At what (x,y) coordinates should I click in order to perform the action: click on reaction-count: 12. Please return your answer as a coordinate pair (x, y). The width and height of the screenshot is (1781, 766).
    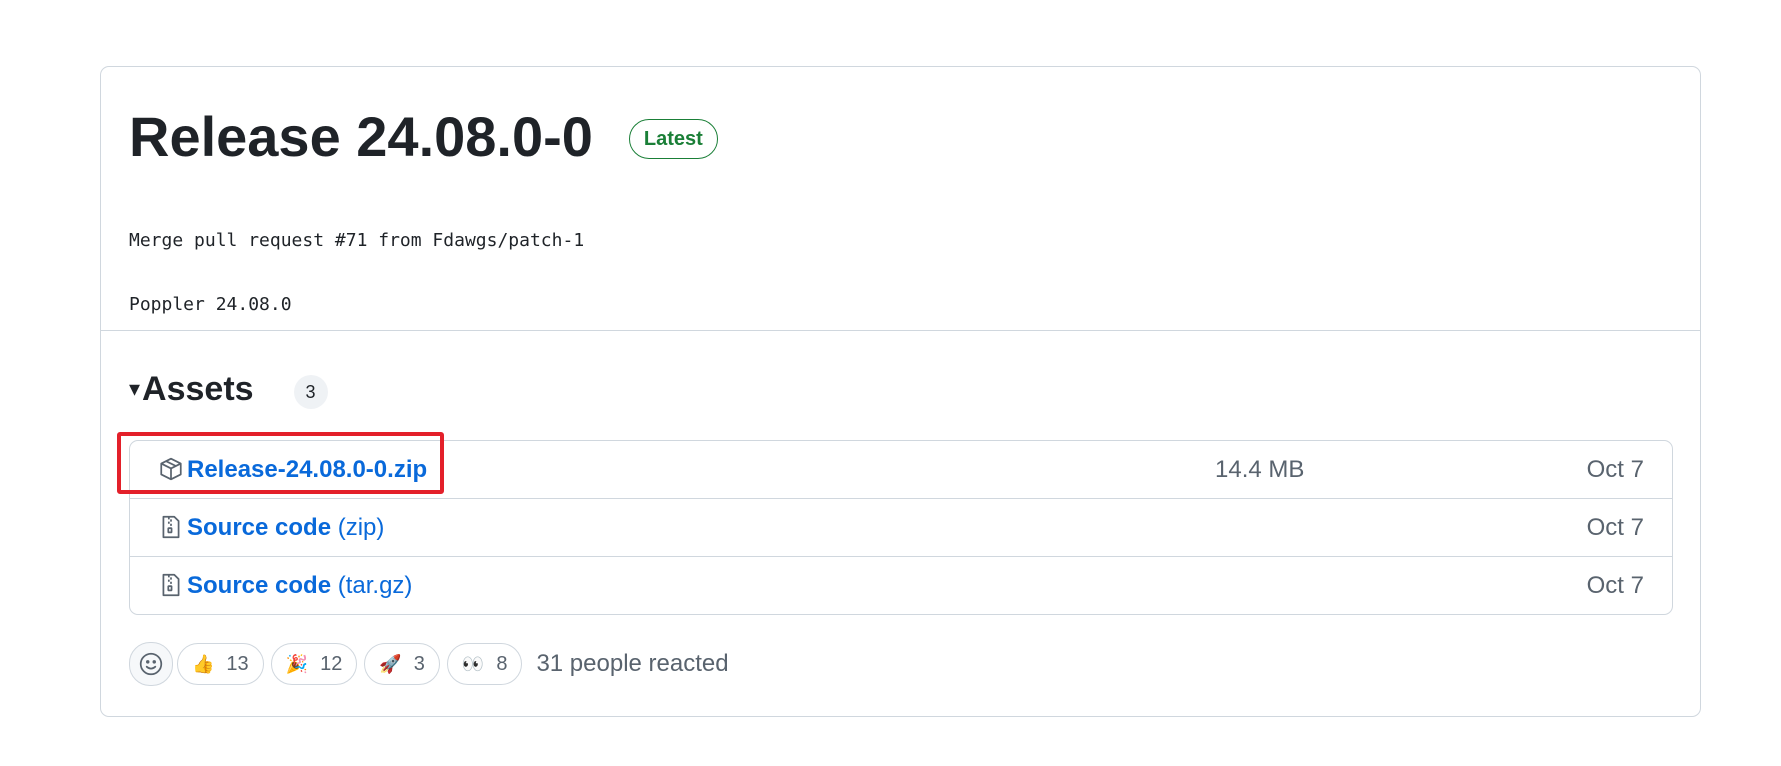
    Looking at the image, I should click on (331, 663).